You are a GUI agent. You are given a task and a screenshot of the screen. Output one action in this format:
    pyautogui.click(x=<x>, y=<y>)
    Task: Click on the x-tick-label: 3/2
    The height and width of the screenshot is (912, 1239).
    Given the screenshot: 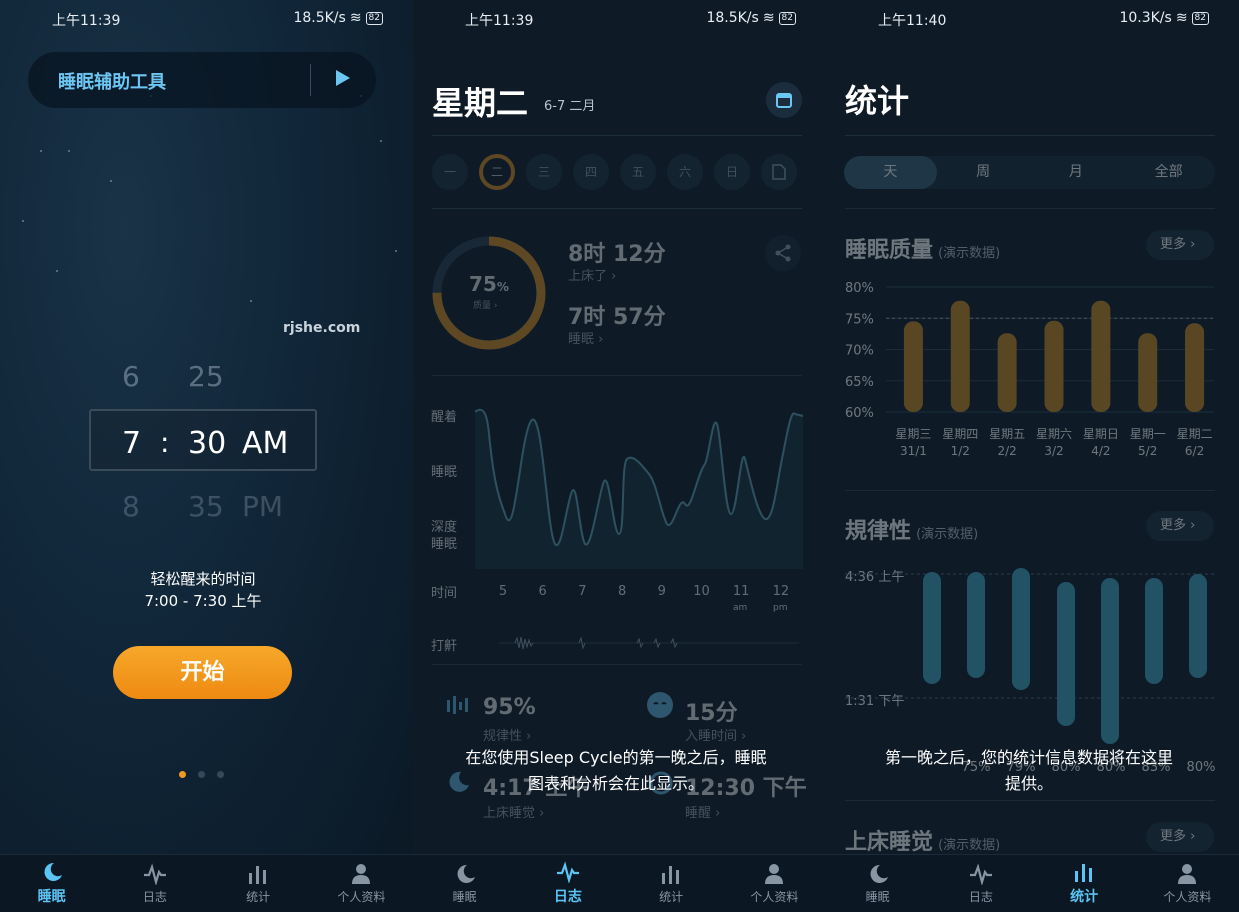 What is the action you would take?
    pyautogui.click(x=1053, y=451)
    